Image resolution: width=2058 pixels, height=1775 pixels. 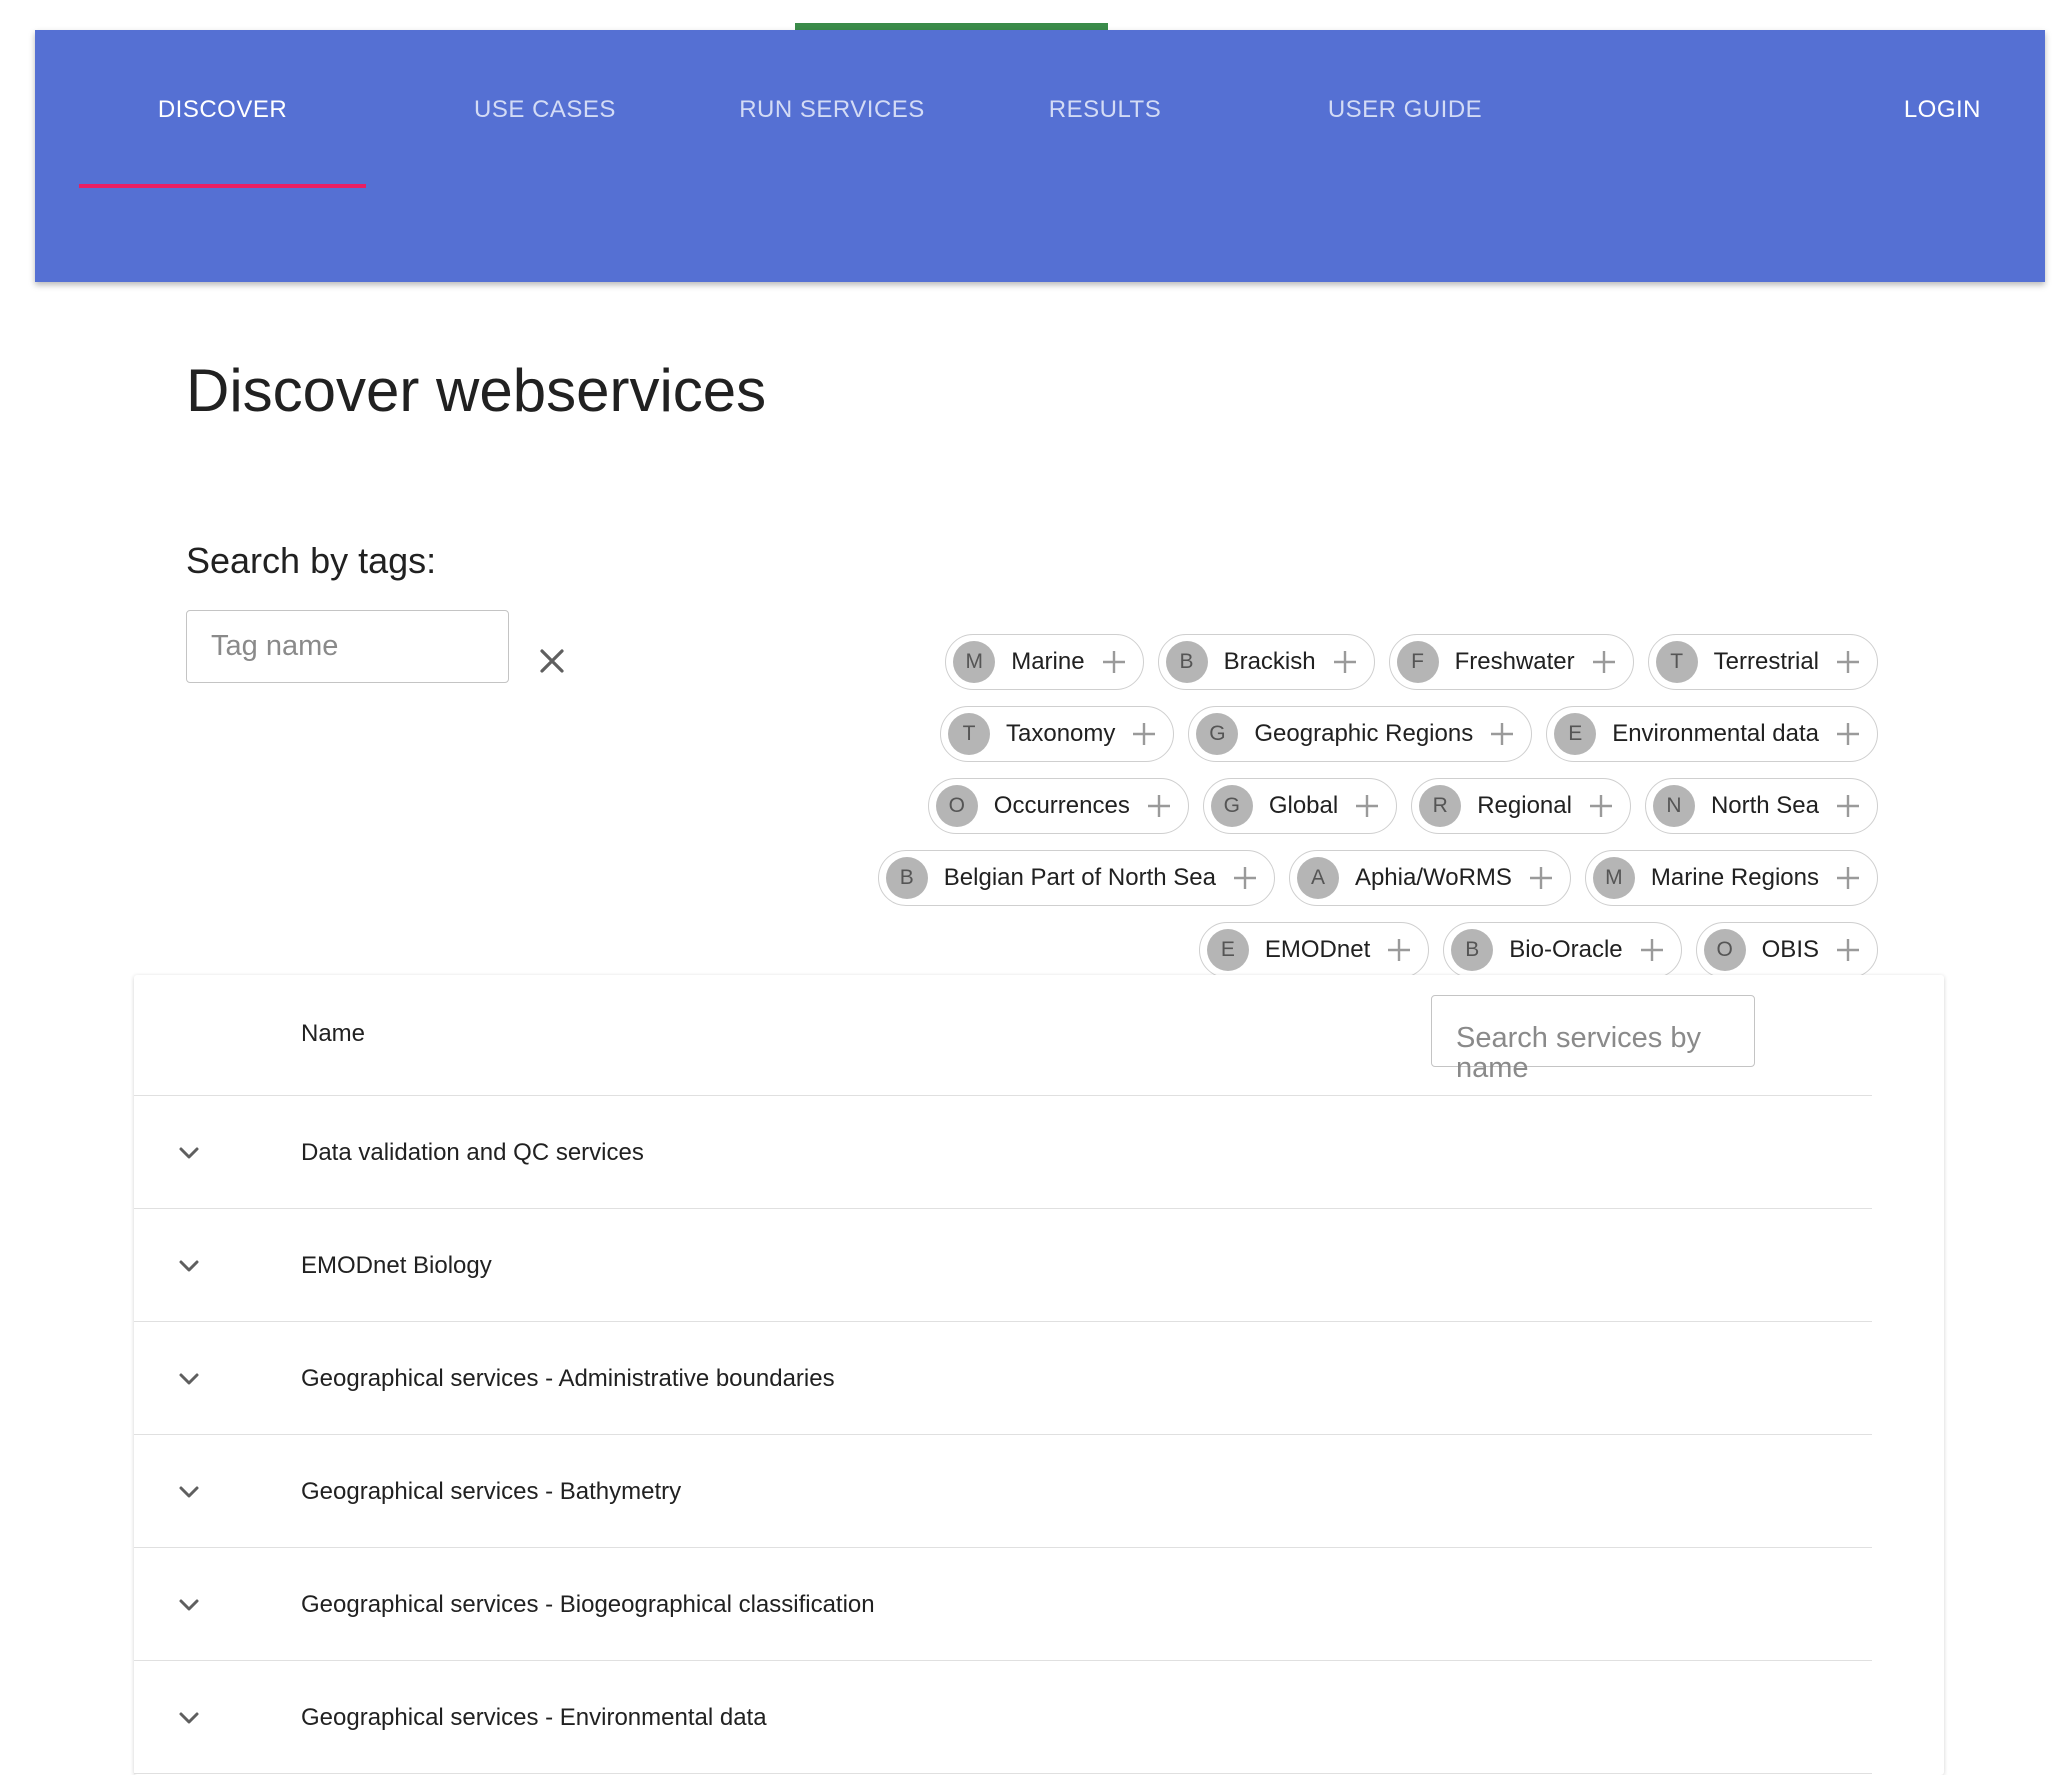 I want to click on tag-chip: O Occurrences, so click(x=1058, y=806).